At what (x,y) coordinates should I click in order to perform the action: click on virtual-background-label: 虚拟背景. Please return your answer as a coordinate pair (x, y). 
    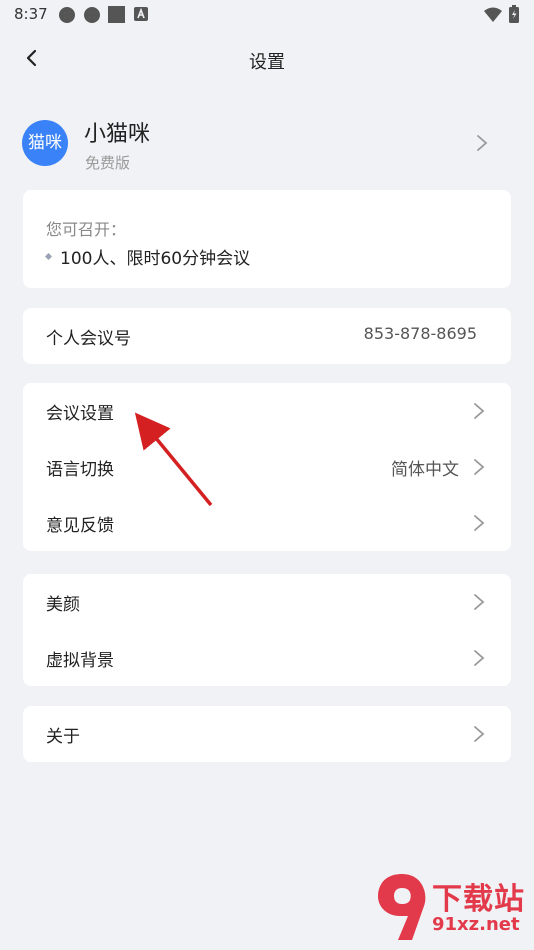
    Looking at the image, I should click on (80, 661).